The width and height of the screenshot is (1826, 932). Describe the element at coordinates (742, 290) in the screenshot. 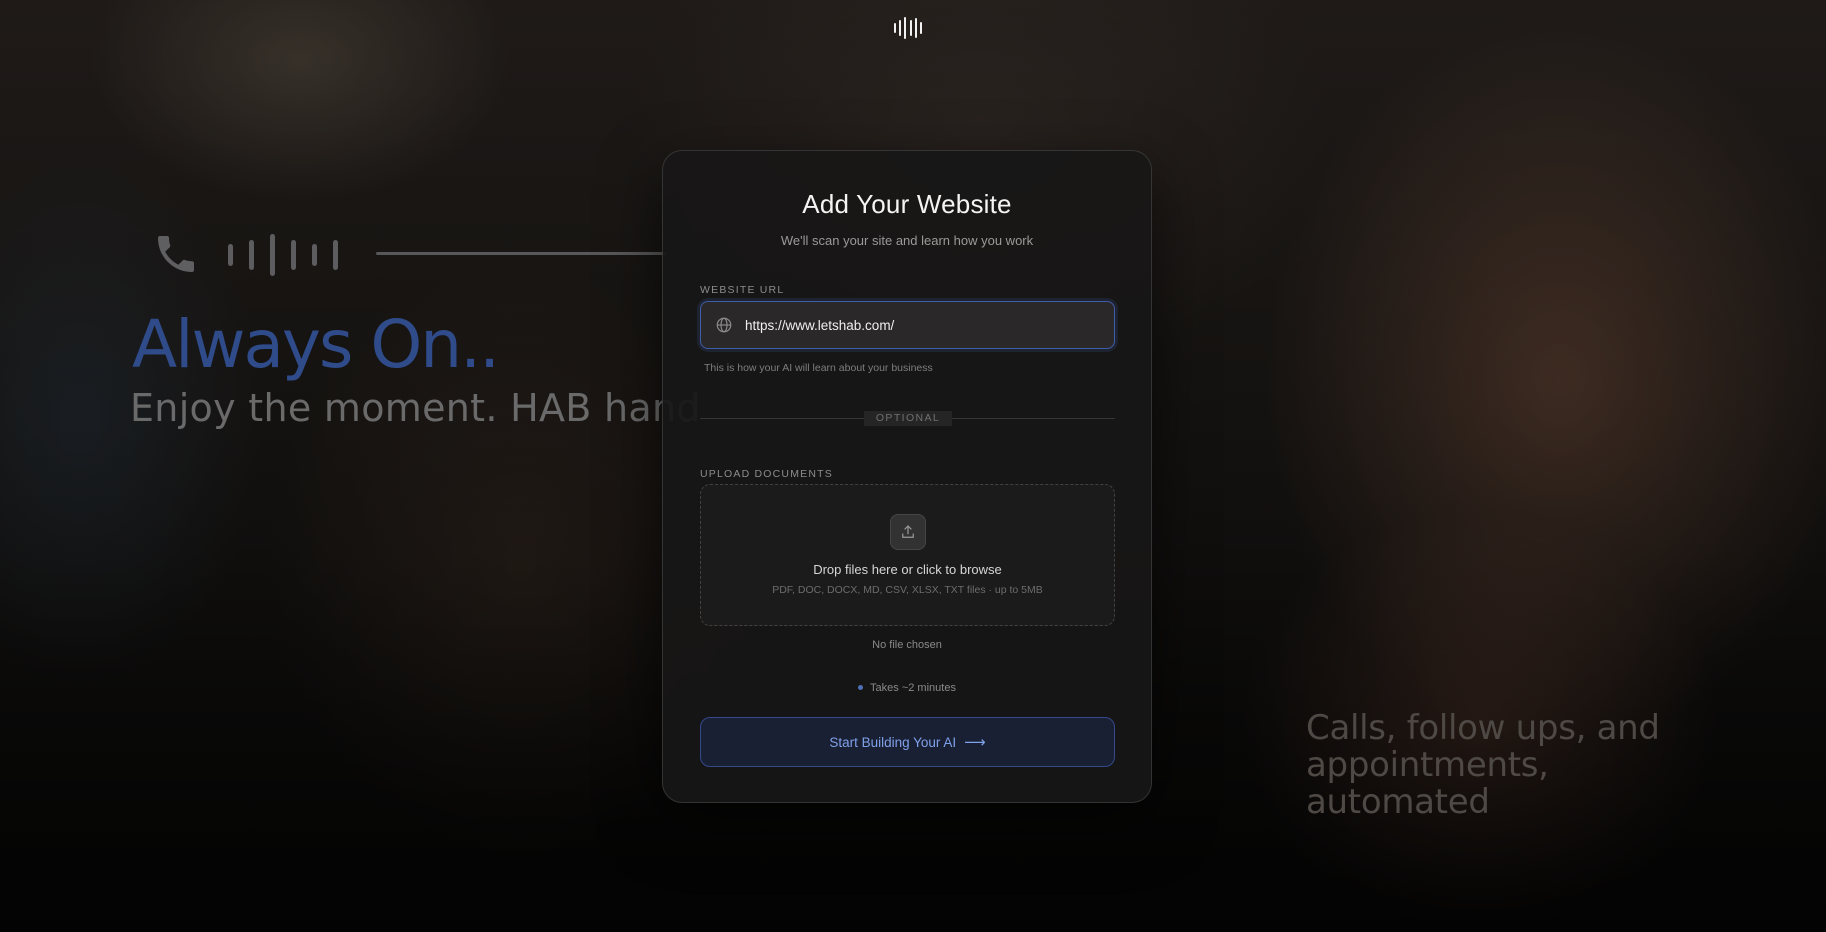

I see `website-url-label: WEBSITE URL` at that location.